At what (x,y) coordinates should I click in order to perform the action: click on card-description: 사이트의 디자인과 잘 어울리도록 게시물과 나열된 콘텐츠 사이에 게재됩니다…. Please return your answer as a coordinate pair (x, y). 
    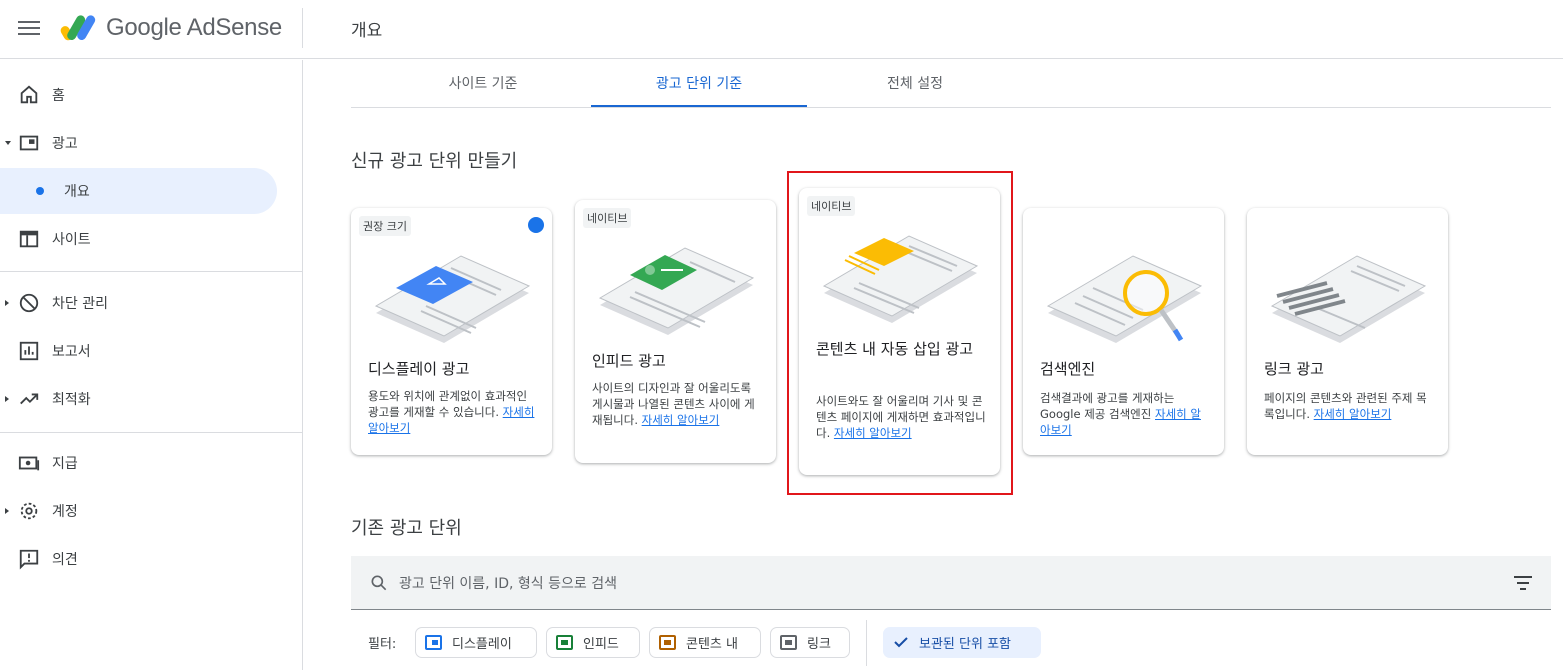
    Looking at the image, I should click on (673, 404).